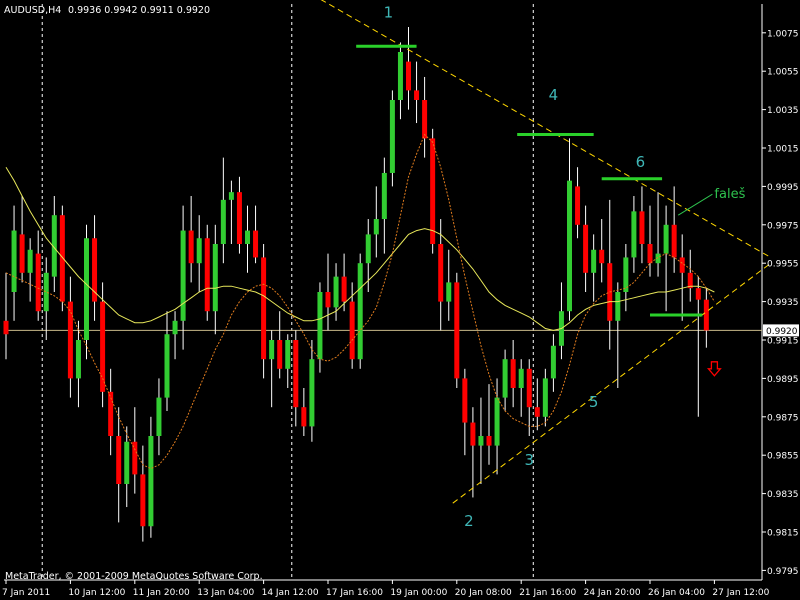 The width and height of the screenshot is (800, 600). Describe the element at coordinates (483, 593) in the screenshot. I see `x-tick-label: 20 Jan 08:00` at that location.